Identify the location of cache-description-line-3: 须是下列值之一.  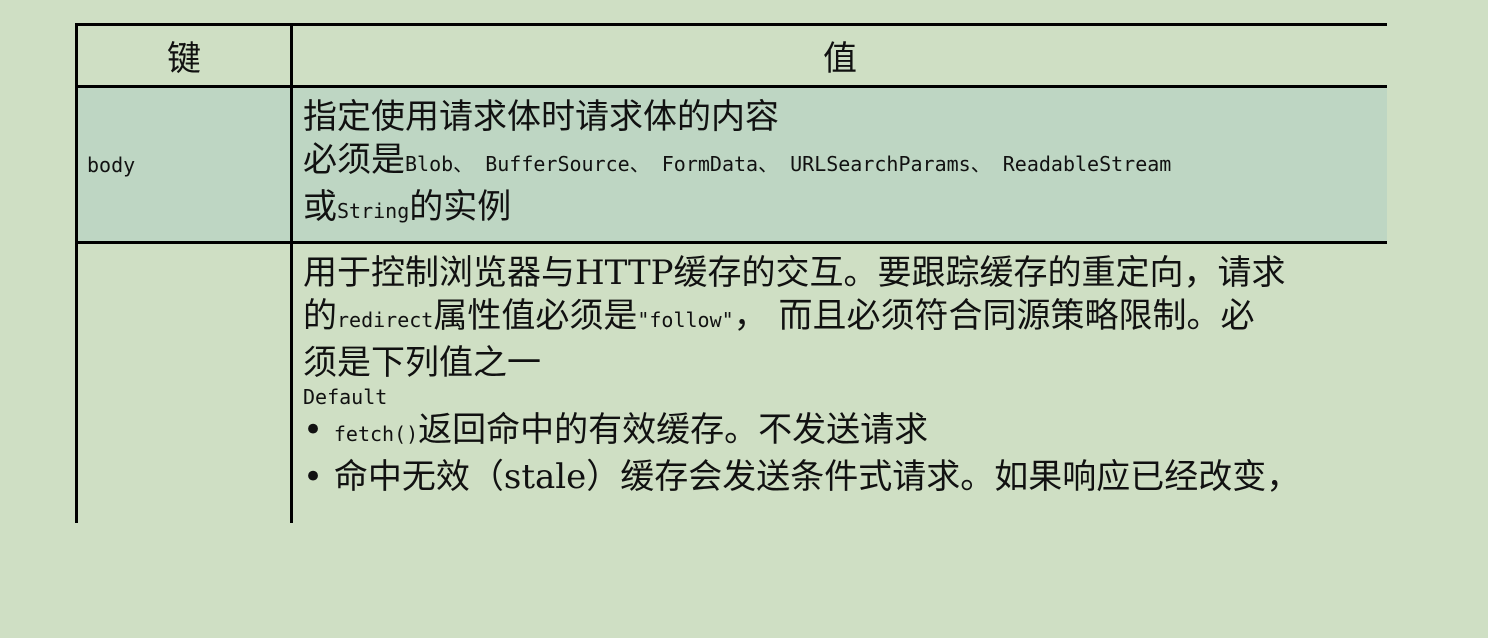
(422, 363).